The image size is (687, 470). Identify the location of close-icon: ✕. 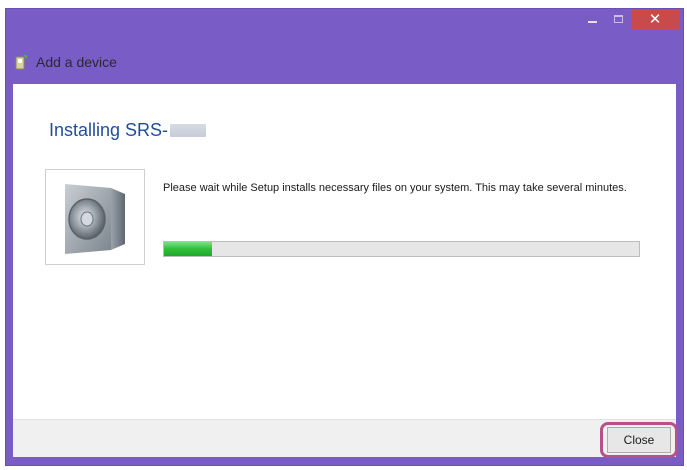
(655, 19).